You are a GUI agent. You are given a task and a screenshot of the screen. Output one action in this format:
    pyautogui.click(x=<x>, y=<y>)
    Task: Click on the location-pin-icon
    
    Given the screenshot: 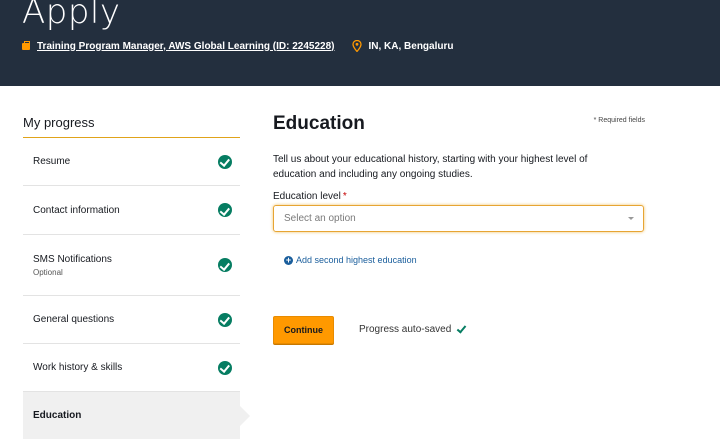 What is the action you would take?
    pyautogui.click(x=357, y=46)
    